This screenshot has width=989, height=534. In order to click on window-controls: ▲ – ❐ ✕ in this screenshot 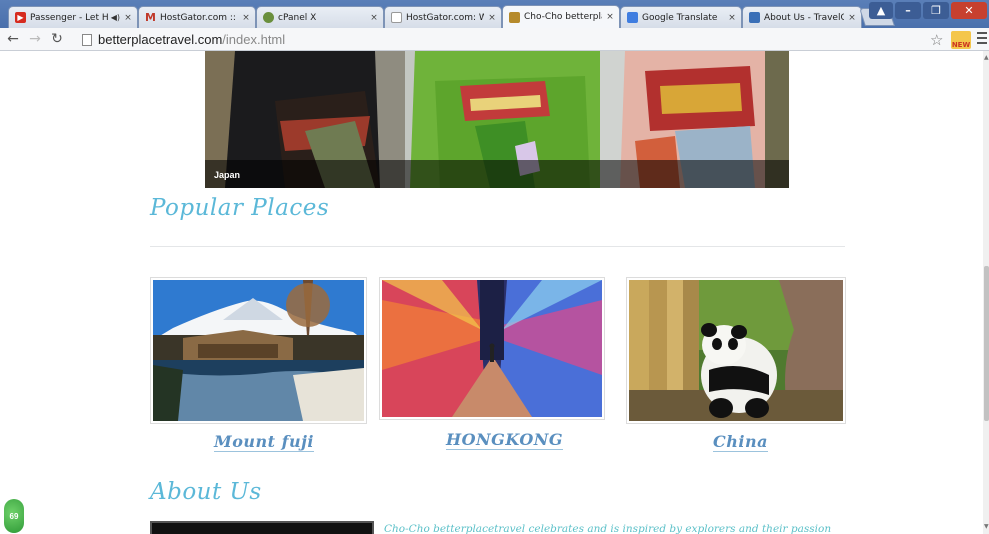, I will do `click(928, 11)`.